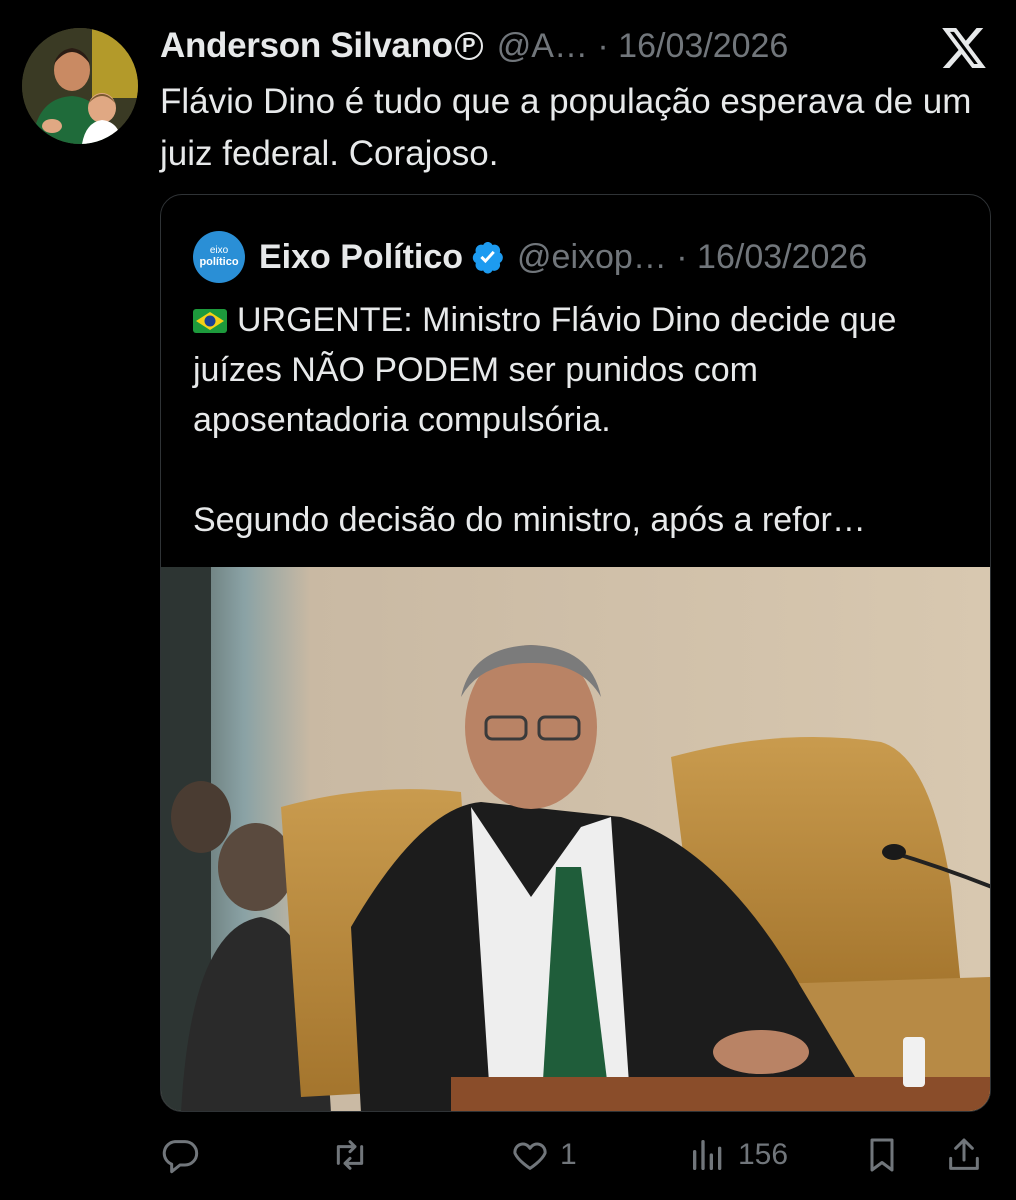 The width and height of the screenshot is (1016, 1200). I want to click on quoted-avatar-line2: político, so click(219, 262).